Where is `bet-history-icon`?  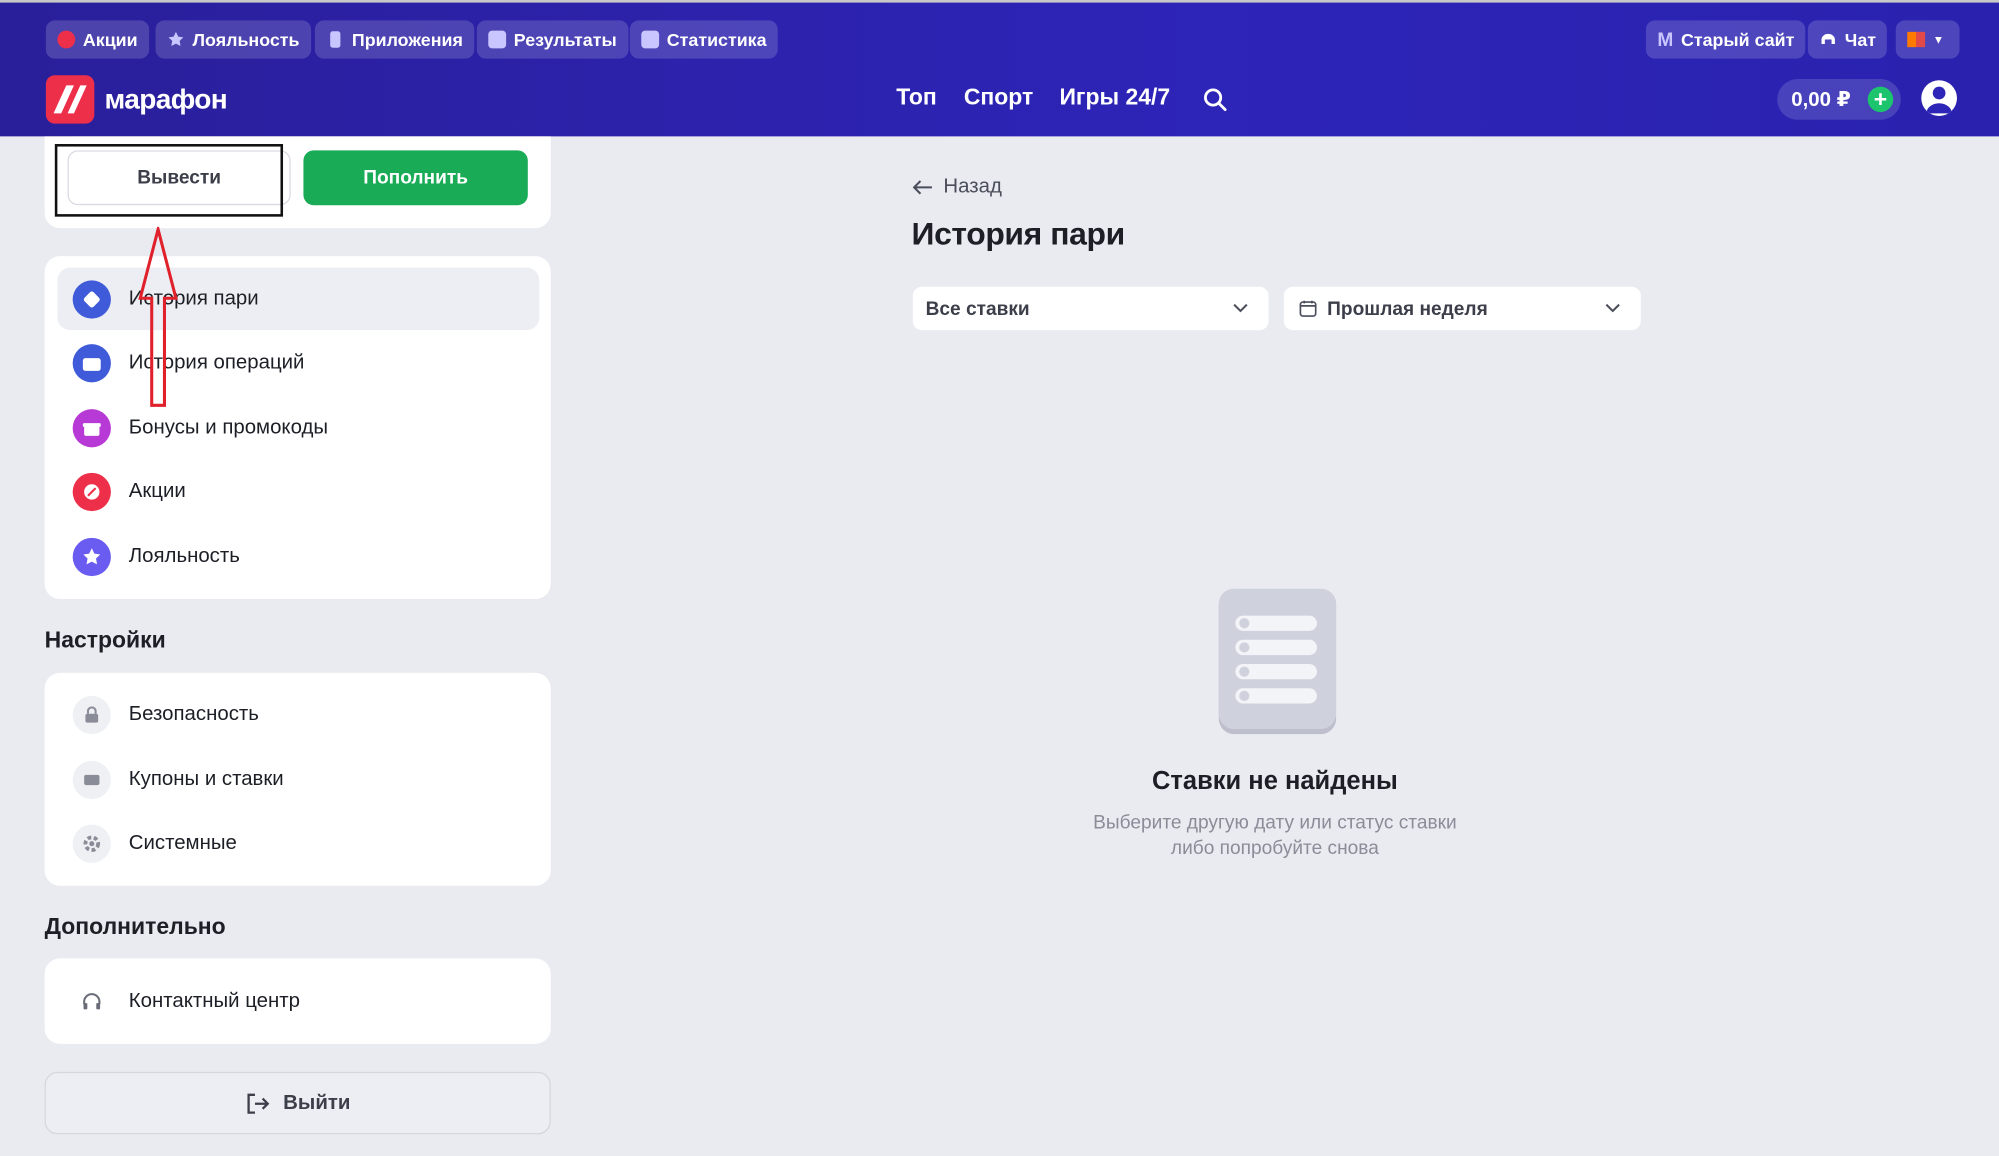
bet-history-icon is located at coordinates (91, 298).